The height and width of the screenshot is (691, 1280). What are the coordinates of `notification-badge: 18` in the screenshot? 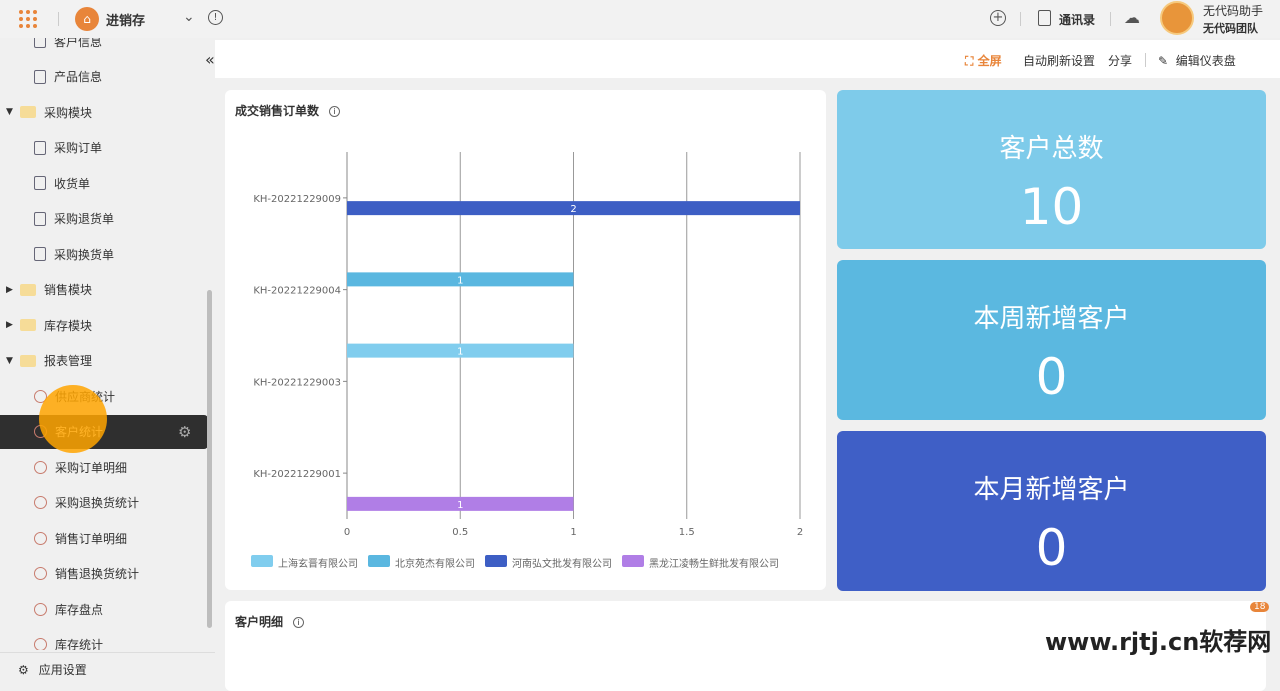 It's located at (1260, 607).